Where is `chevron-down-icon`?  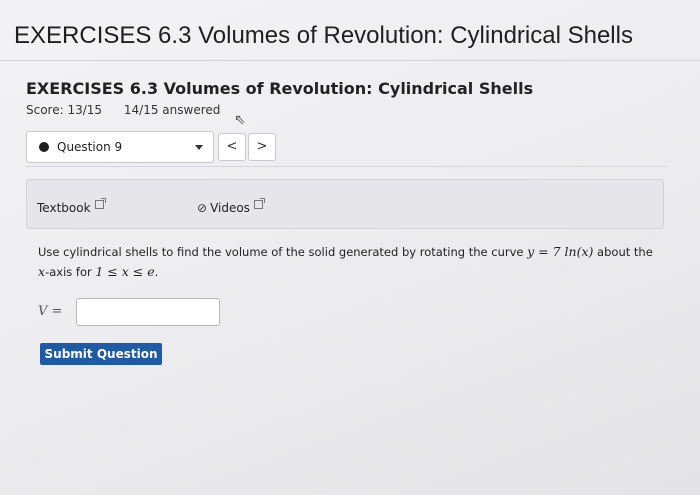 chevron-down-icon is located at coordinates (199, 147).